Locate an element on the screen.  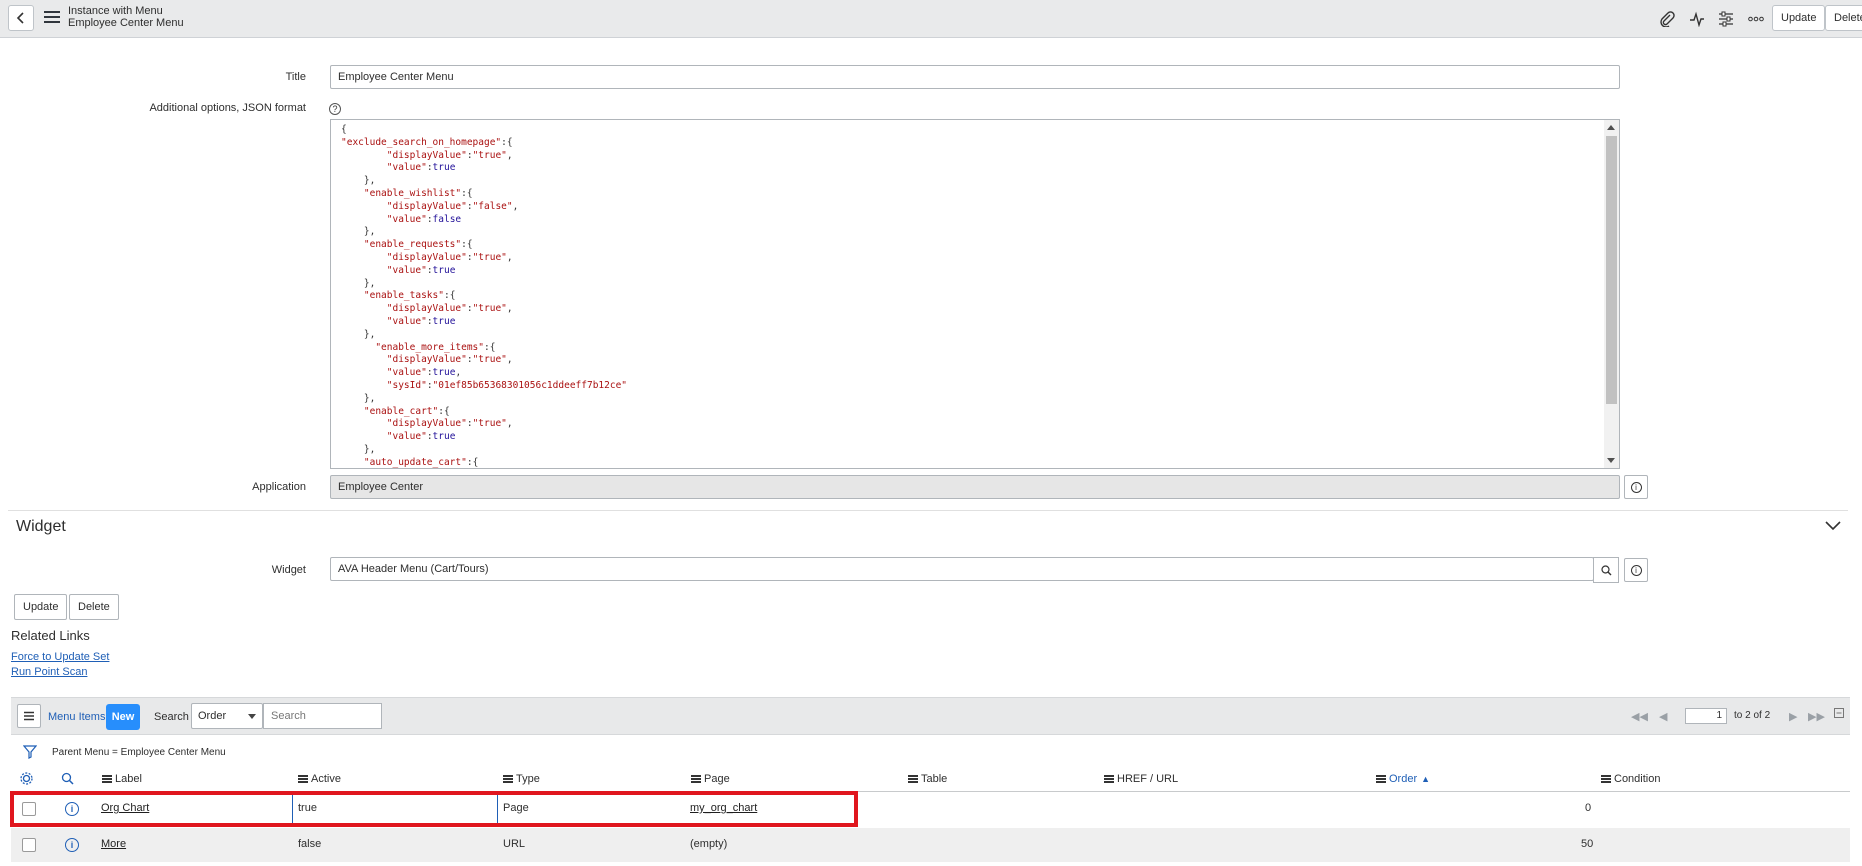
widget-info-button: i is located at coordinates (1636, 570).